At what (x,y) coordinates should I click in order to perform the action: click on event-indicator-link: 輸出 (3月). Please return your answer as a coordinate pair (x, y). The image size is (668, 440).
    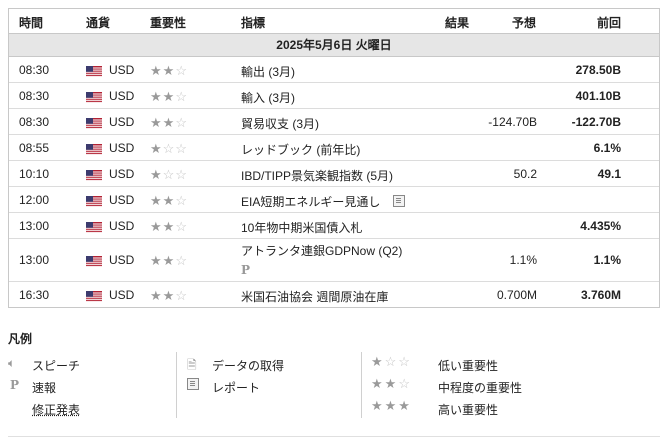
    Looking at the image, I should click on (268, 71).